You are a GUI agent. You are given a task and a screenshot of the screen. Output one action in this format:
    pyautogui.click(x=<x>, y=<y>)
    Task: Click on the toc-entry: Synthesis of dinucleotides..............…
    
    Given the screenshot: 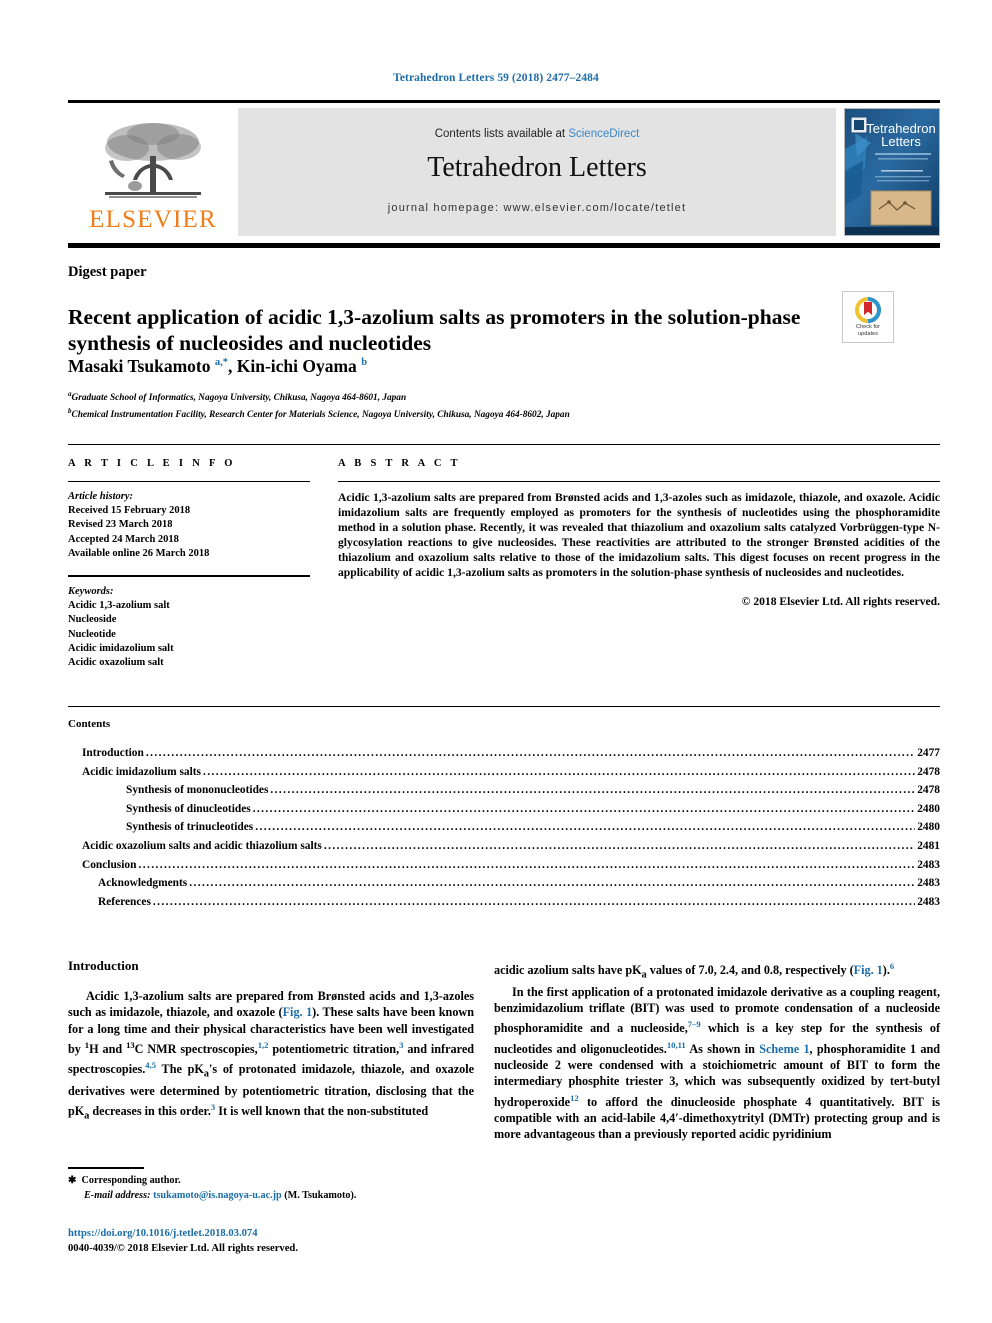 What is the action you would take?
    pyautogui.click(x=504, y=809)
    